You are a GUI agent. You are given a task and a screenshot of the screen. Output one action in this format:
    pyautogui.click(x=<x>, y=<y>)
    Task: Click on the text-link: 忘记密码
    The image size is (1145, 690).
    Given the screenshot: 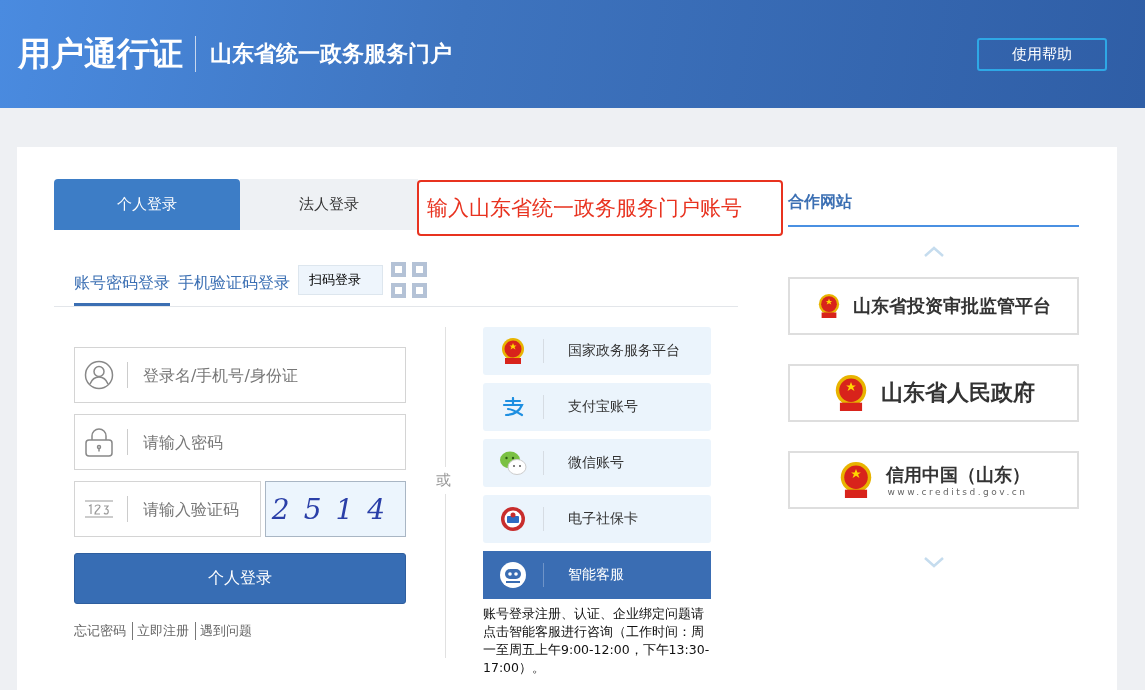 What is the action you would take?
    pyautogui.click(x=100, y=631)
    